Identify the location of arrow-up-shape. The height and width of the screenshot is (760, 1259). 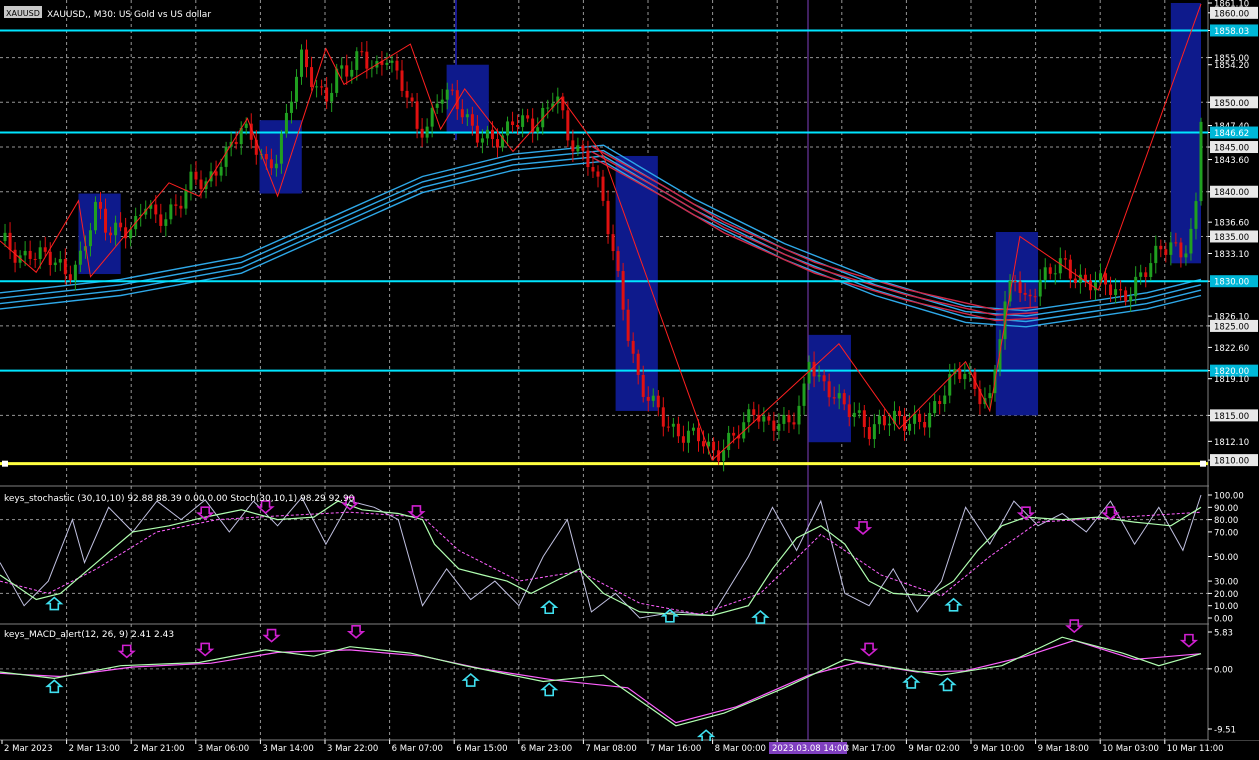
(947, 684).